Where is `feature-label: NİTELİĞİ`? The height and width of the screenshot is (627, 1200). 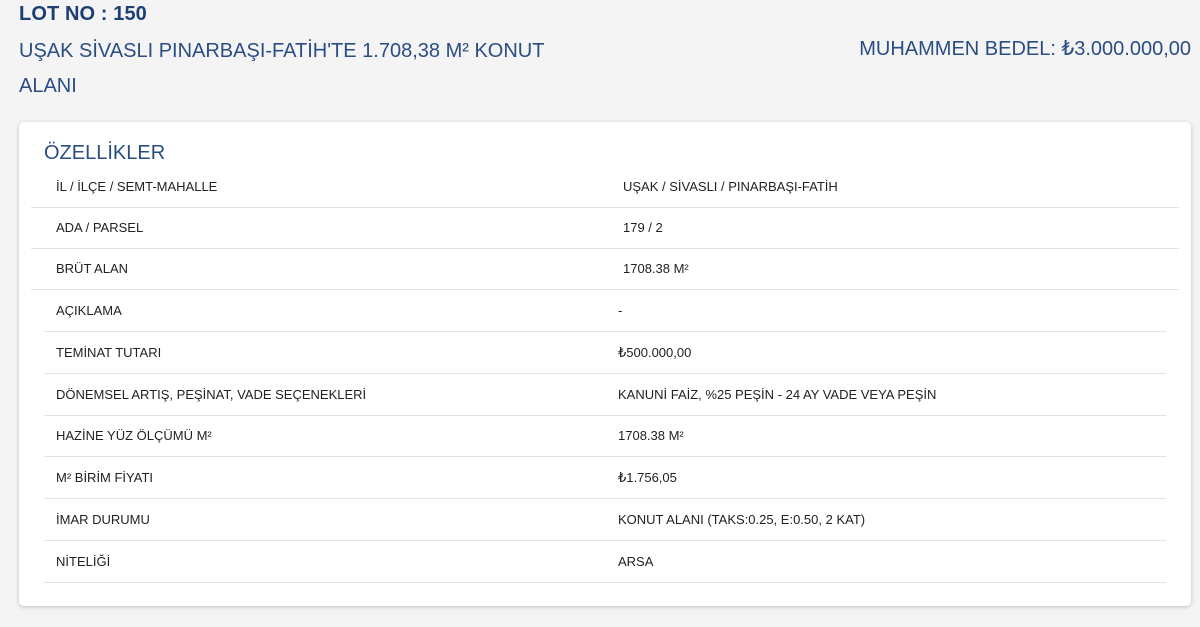
feature-label: NİTELİĞİ is located at coordinates (83, 561).